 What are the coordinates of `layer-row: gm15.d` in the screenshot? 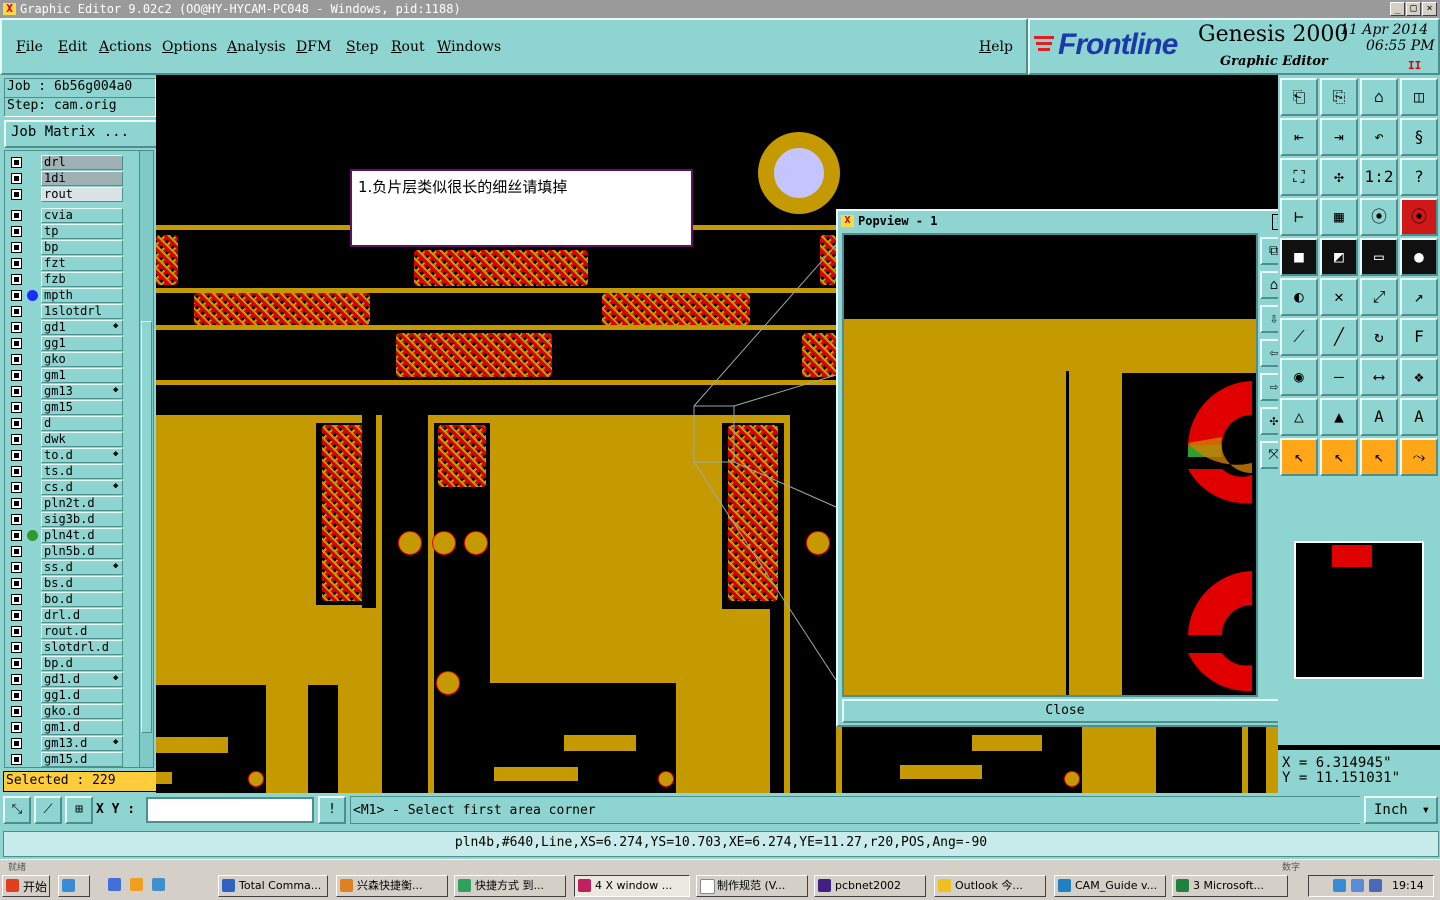 It's located at (72, 759).